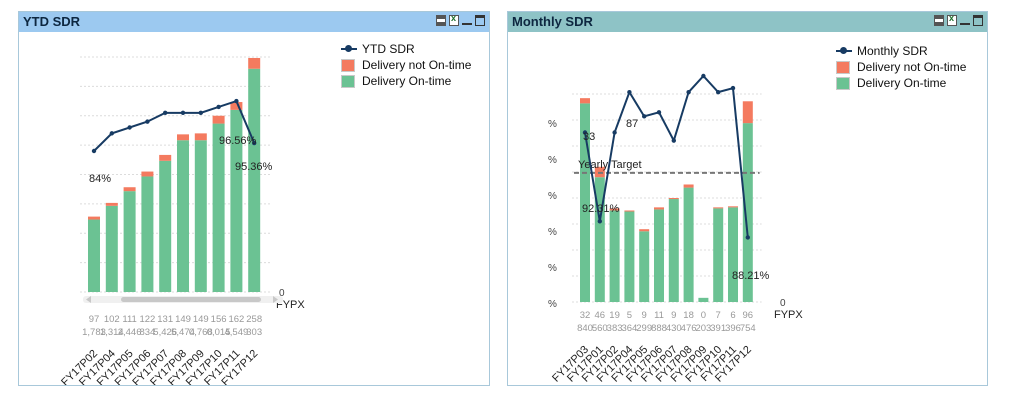 This screenshot has height=408, width=1021. I want to click on value-row1: 19, so click(614, 315).